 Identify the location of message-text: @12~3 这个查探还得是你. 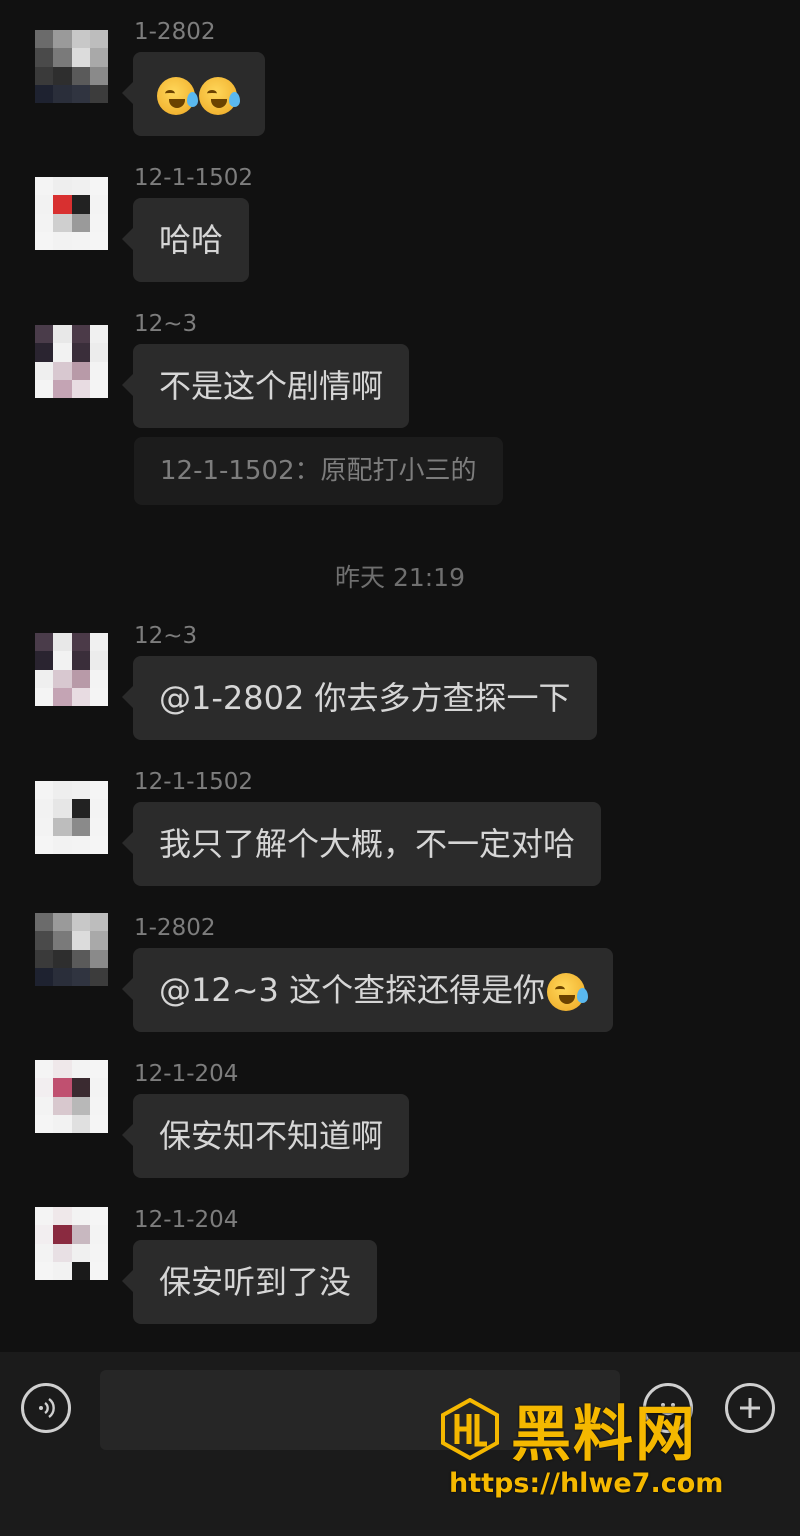
(352, 990).